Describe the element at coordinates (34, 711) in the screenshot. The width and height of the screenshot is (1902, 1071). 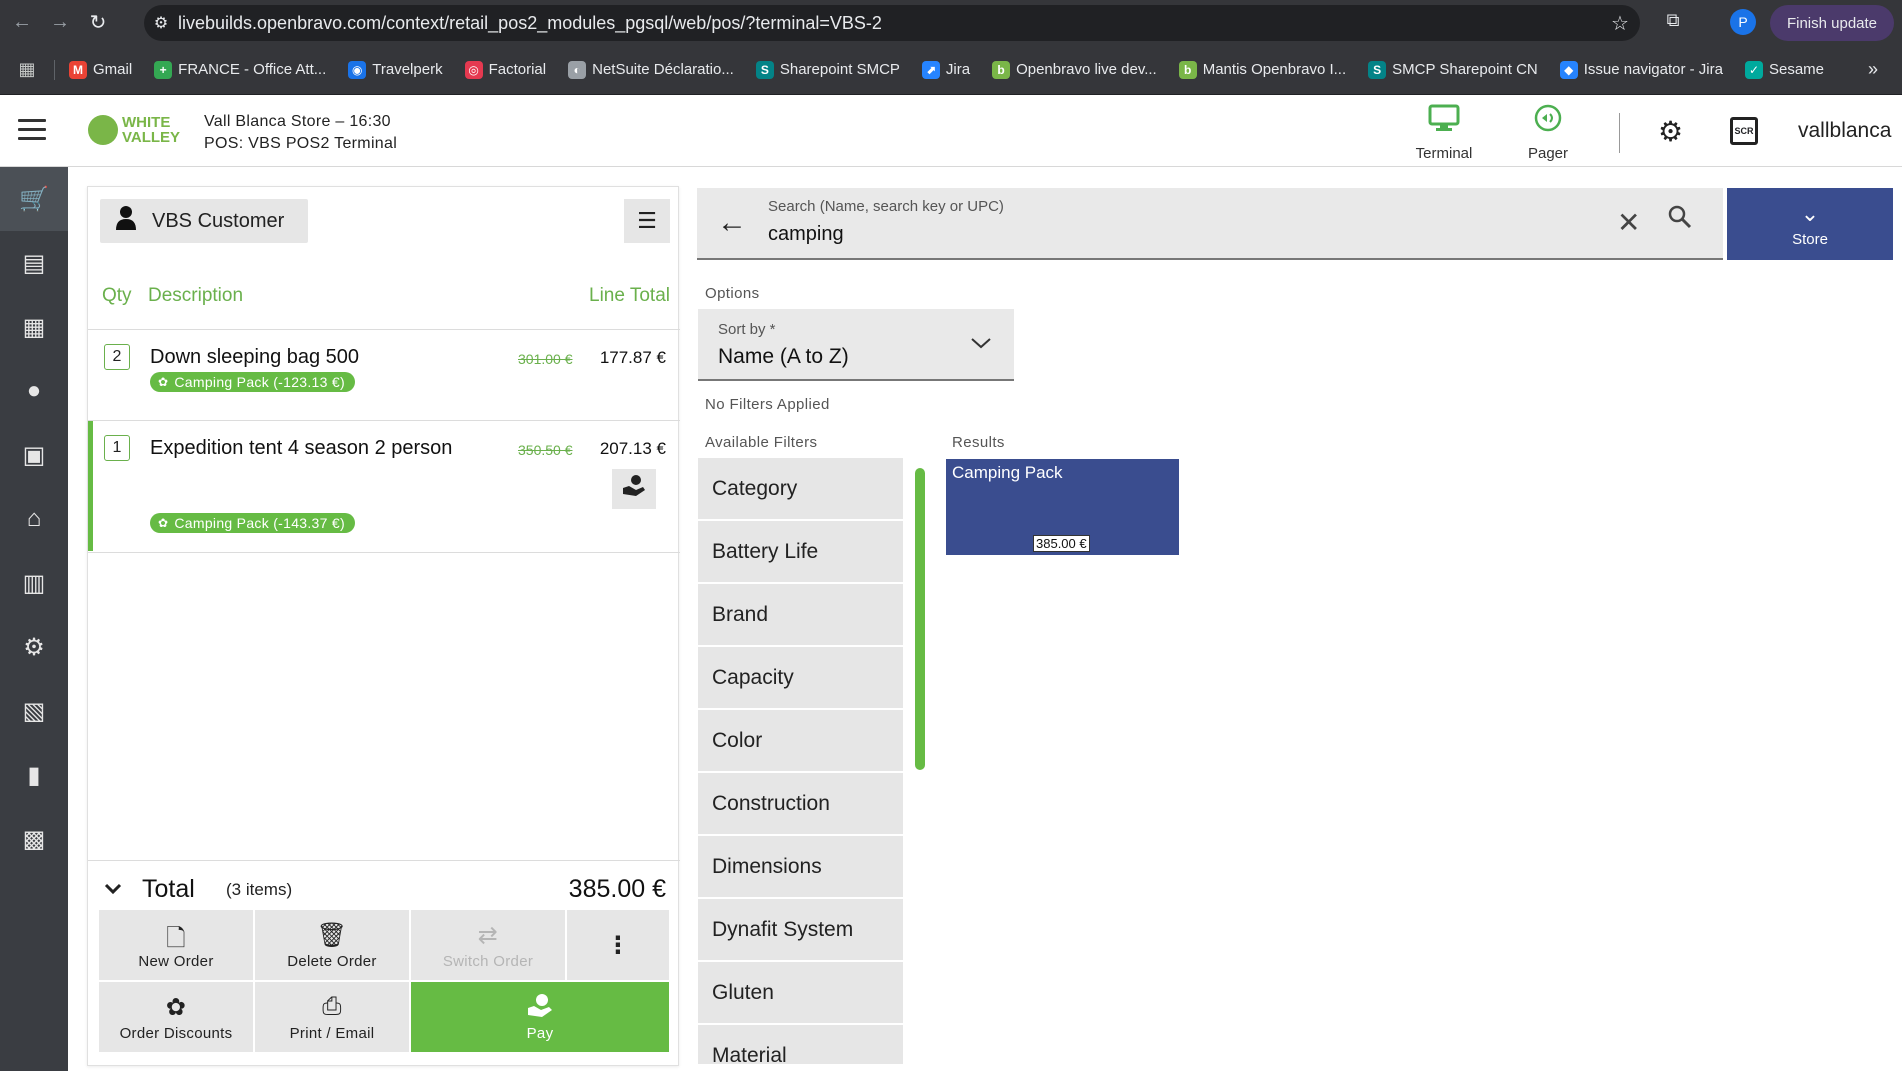
I see `chart-document-icon: ▧` at that location.